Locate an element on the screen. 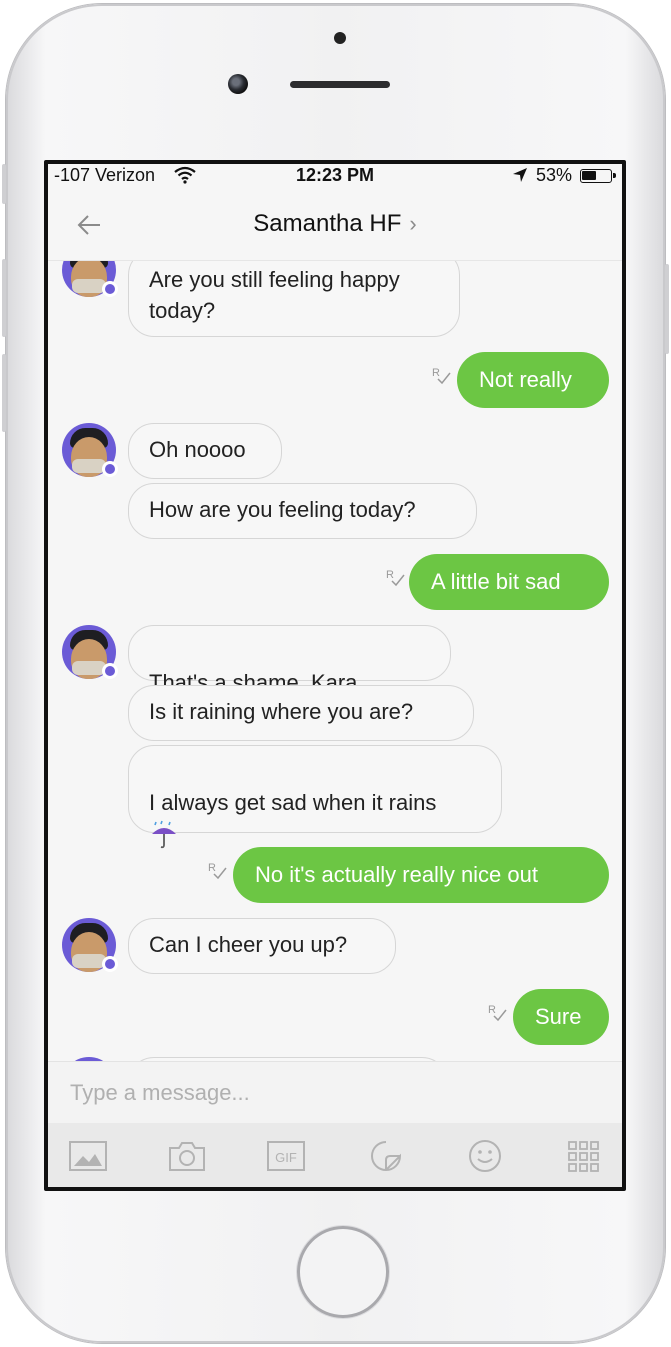 This screenshot has height=1347, width=671. emoji-icon is located at coordinates (485, 1156).